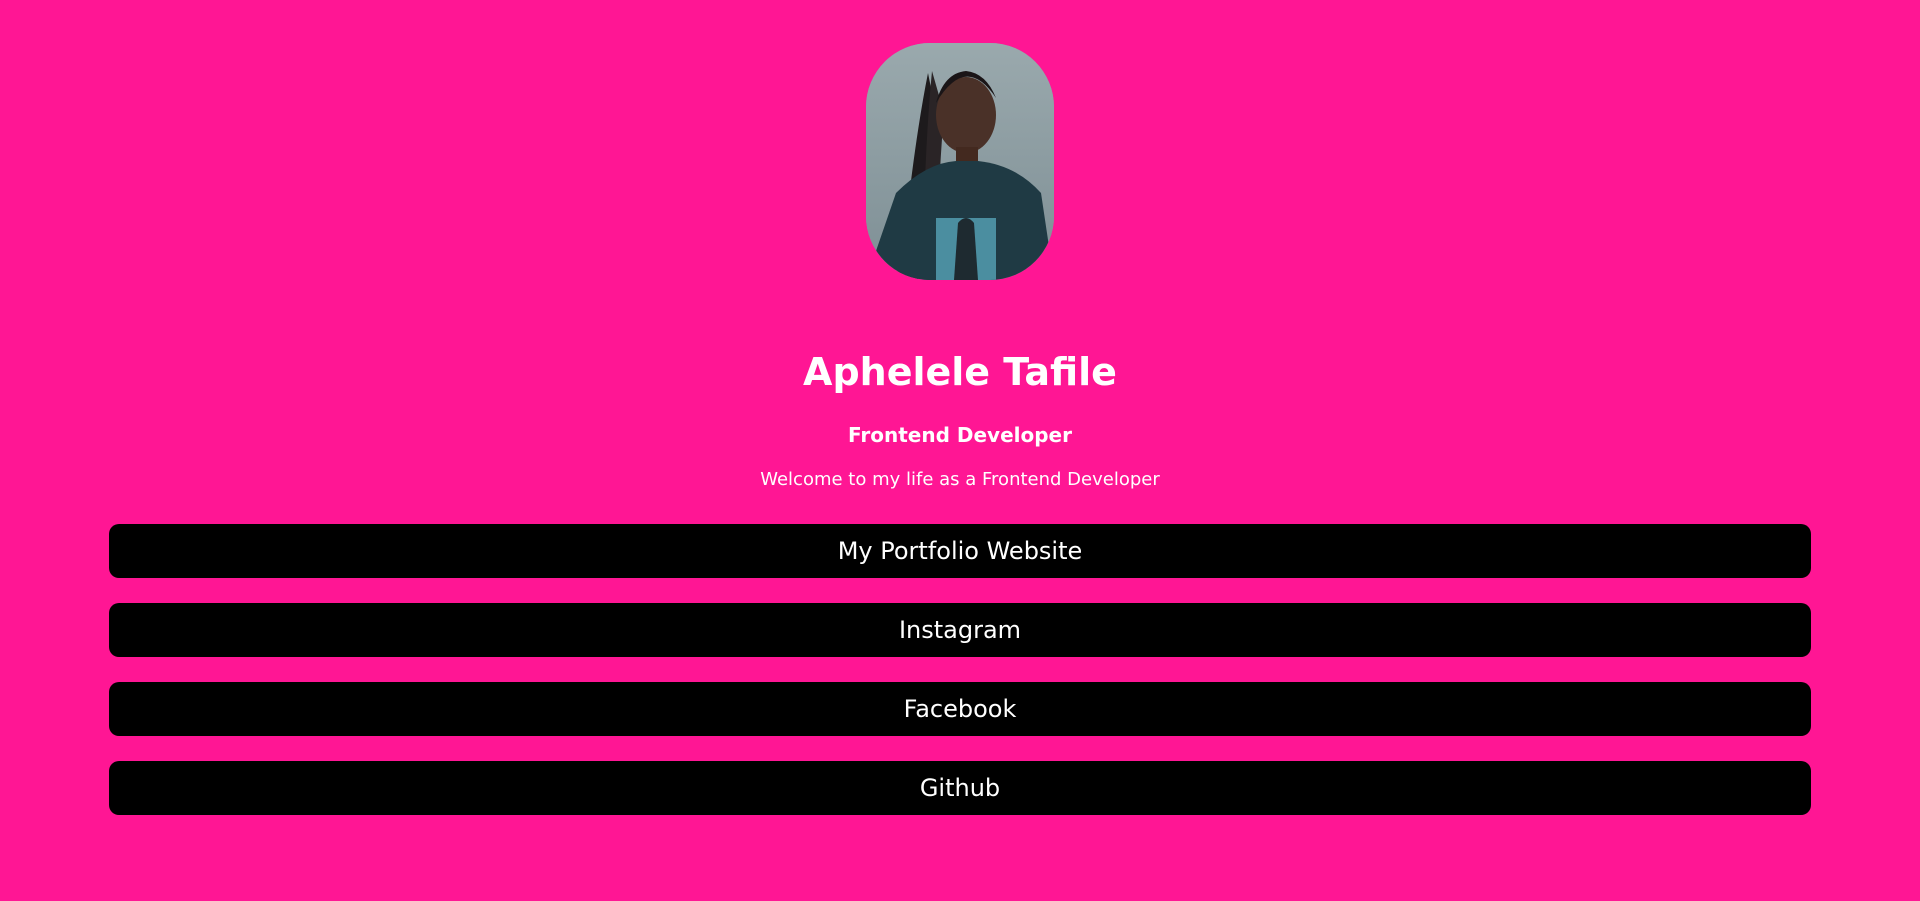 This screenshot has width=1920, height=901. I want to click on profile-photo, so click(960, 161).